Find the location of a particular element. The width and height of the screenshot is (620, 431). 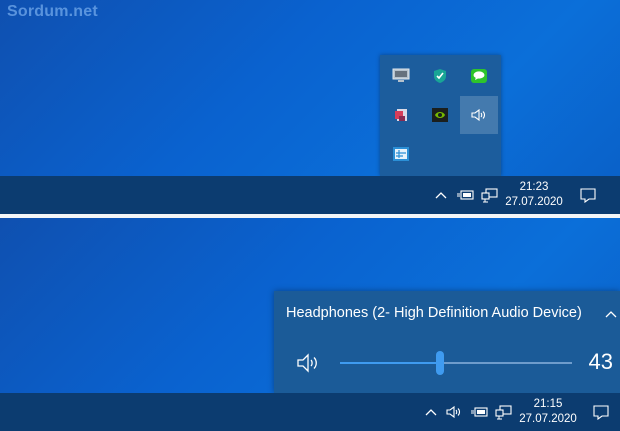

monitor-icon is located at coordinates (401, 76).